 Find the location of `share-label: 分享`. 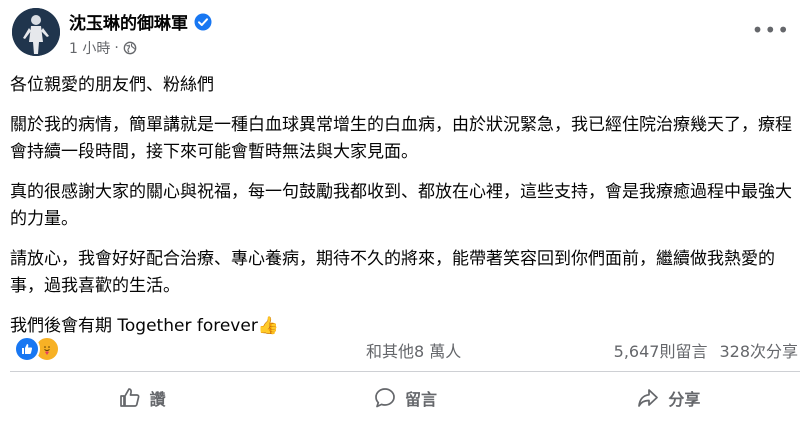

share-label: 分享 is located at coordinates (684, 399).